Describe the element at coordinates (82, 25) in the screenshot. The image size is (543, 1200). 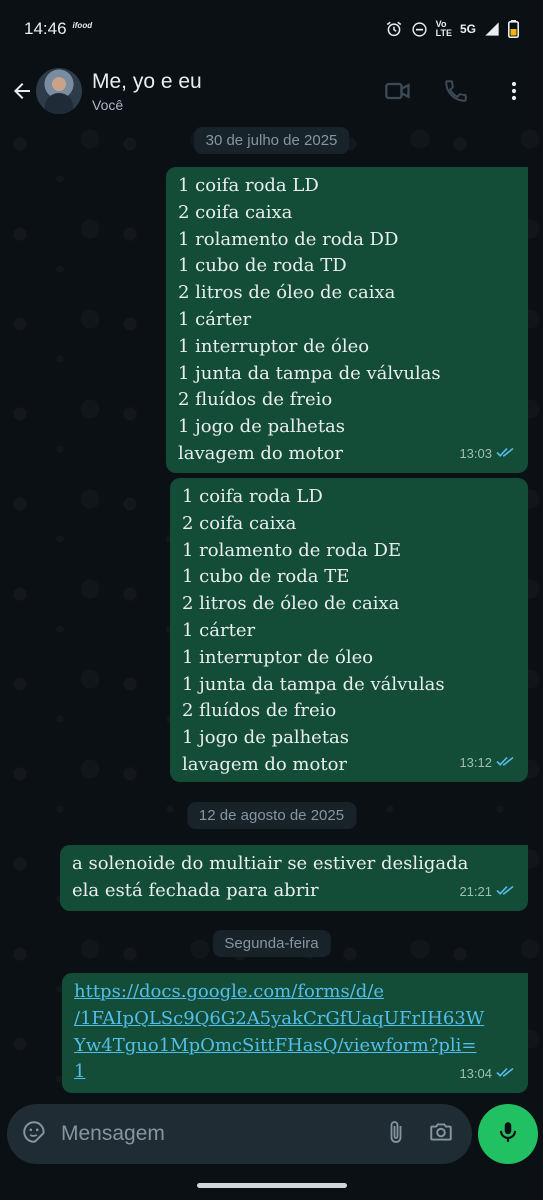
I see `carrier-badge: ifood` at that location.